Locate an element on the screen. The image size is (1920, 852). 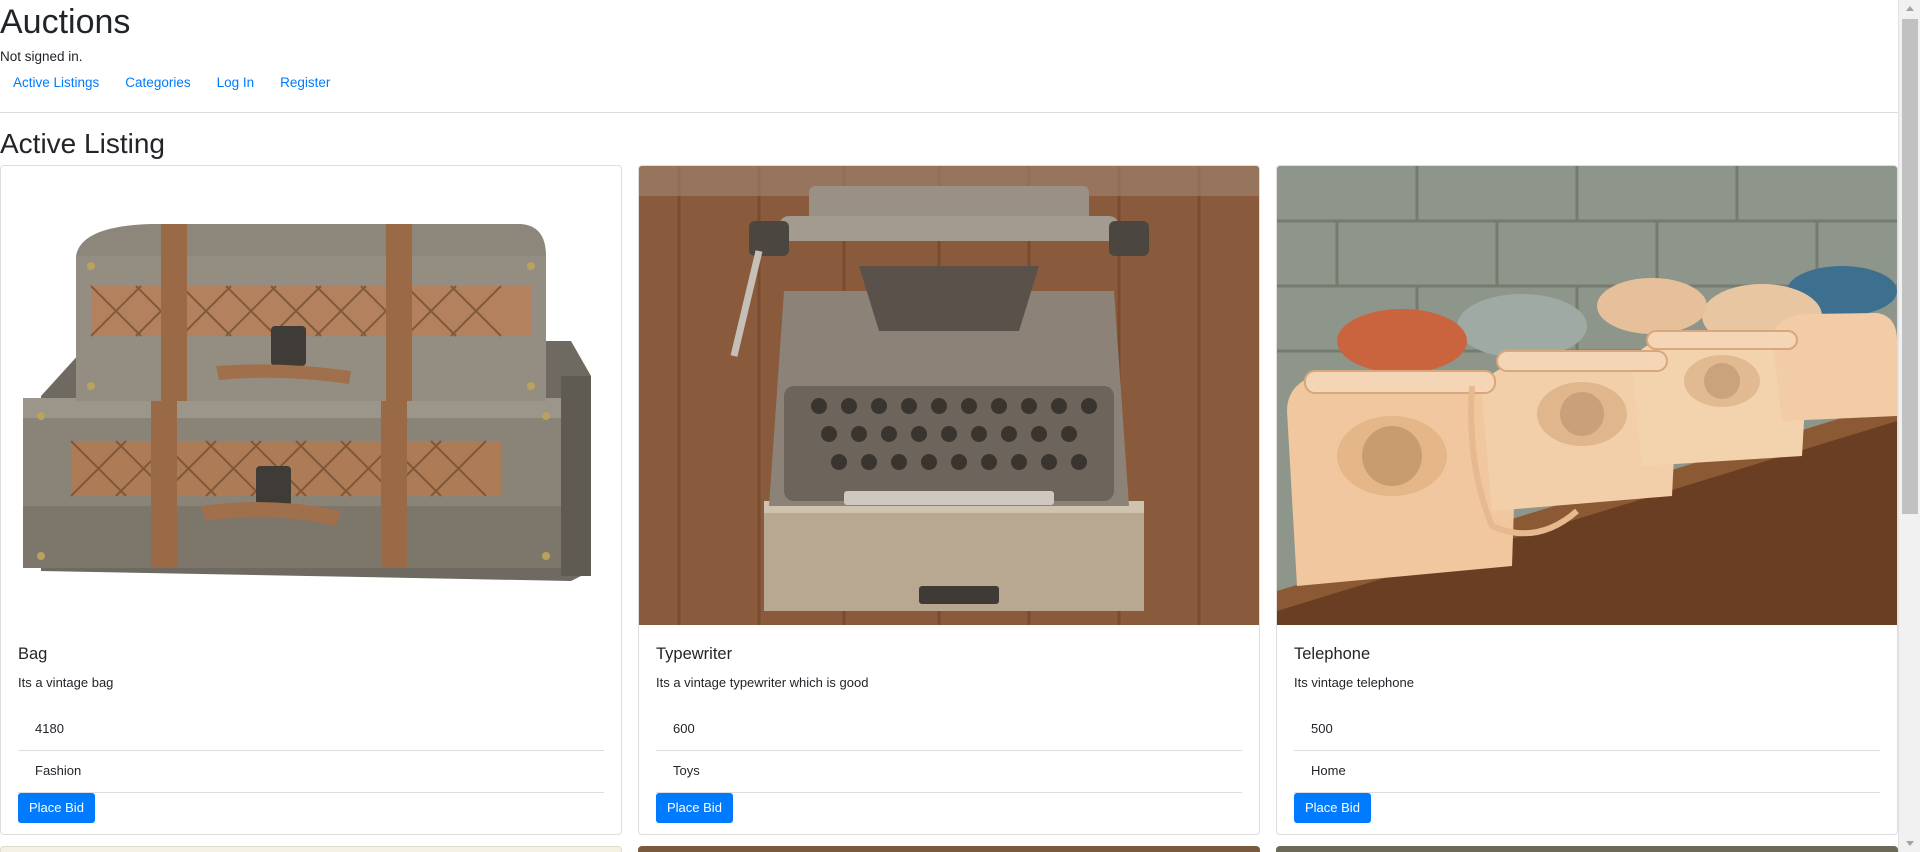
listing-description: Its vintage telephone is located at coordinates (1354, 682).